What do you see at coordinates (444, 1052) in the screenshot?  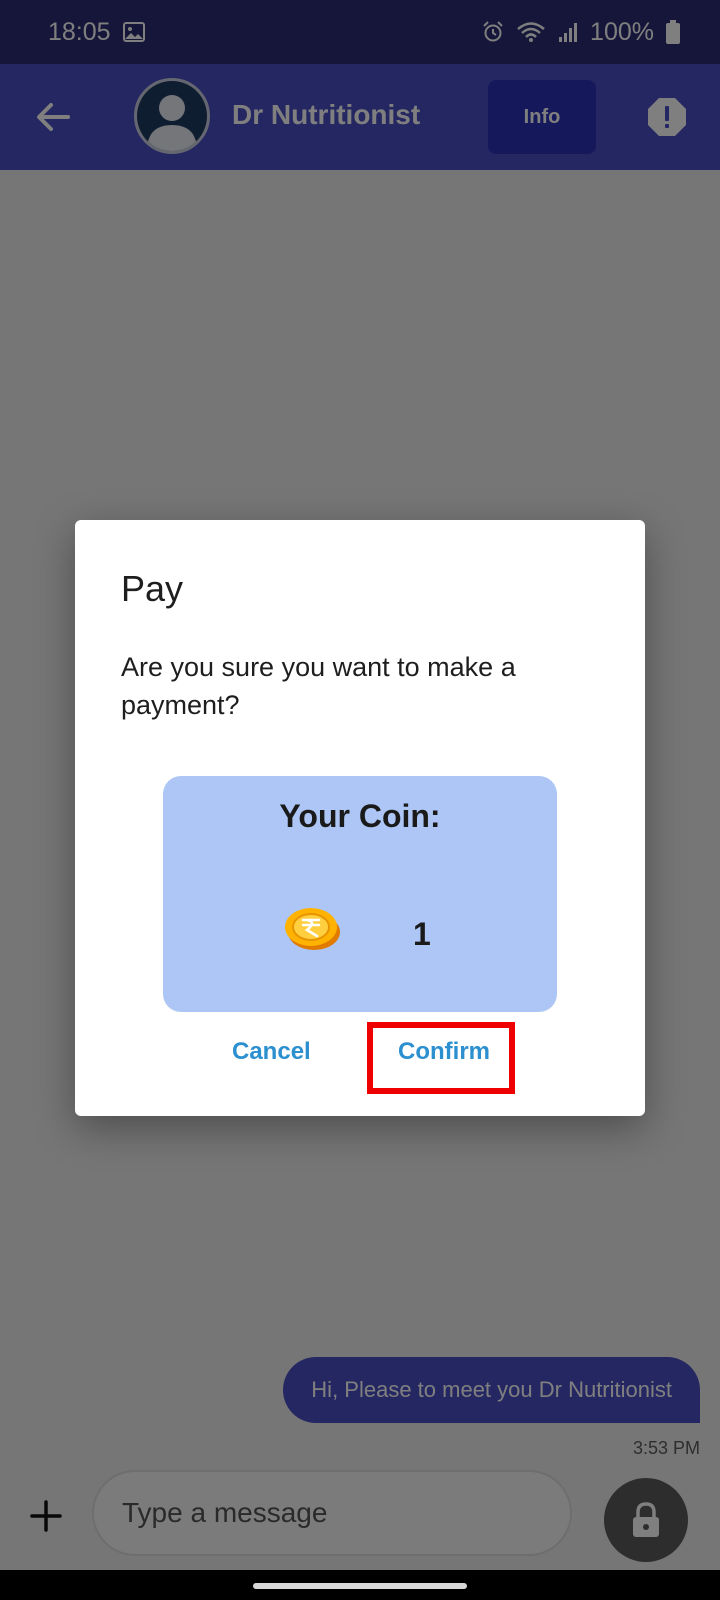 I see `confirm-button: Confirm` at bounding box center [444, 1052].